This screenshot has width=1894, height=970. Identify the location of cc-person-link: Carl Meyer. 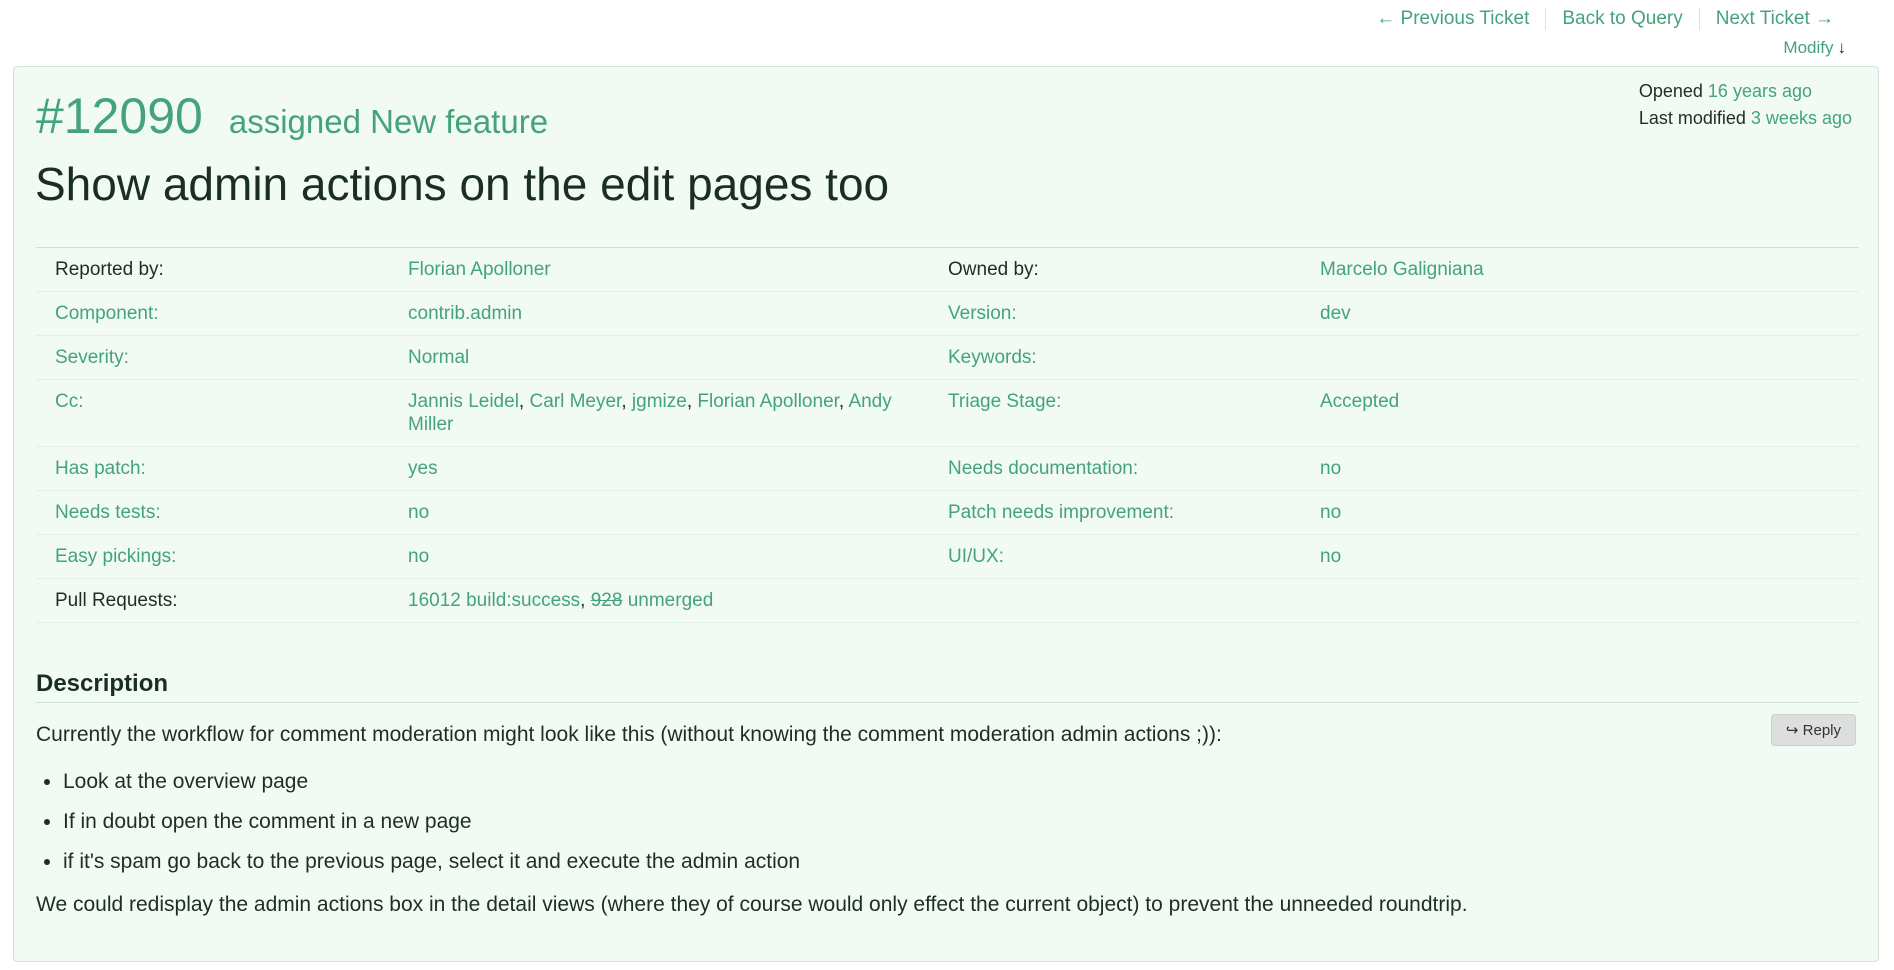
(575, 401).